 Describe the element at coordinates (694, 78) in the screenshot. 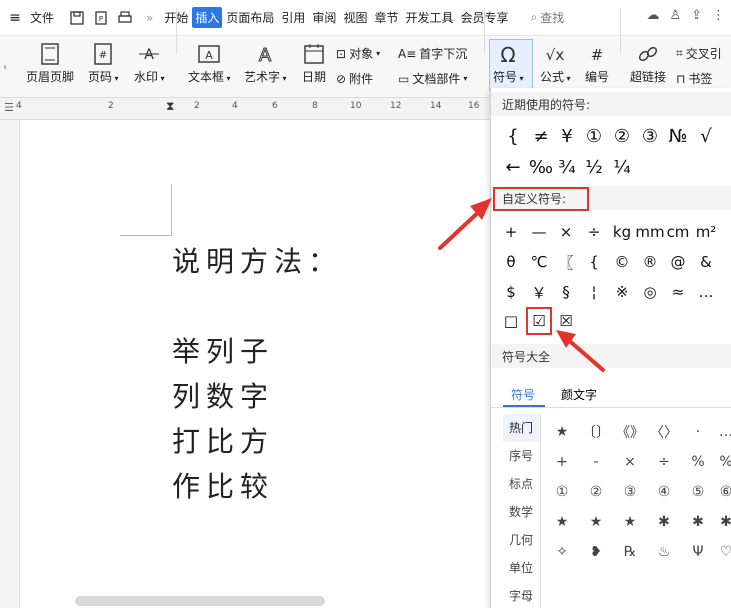

I see `bookmark-button: ⊓ 书签` at that location.